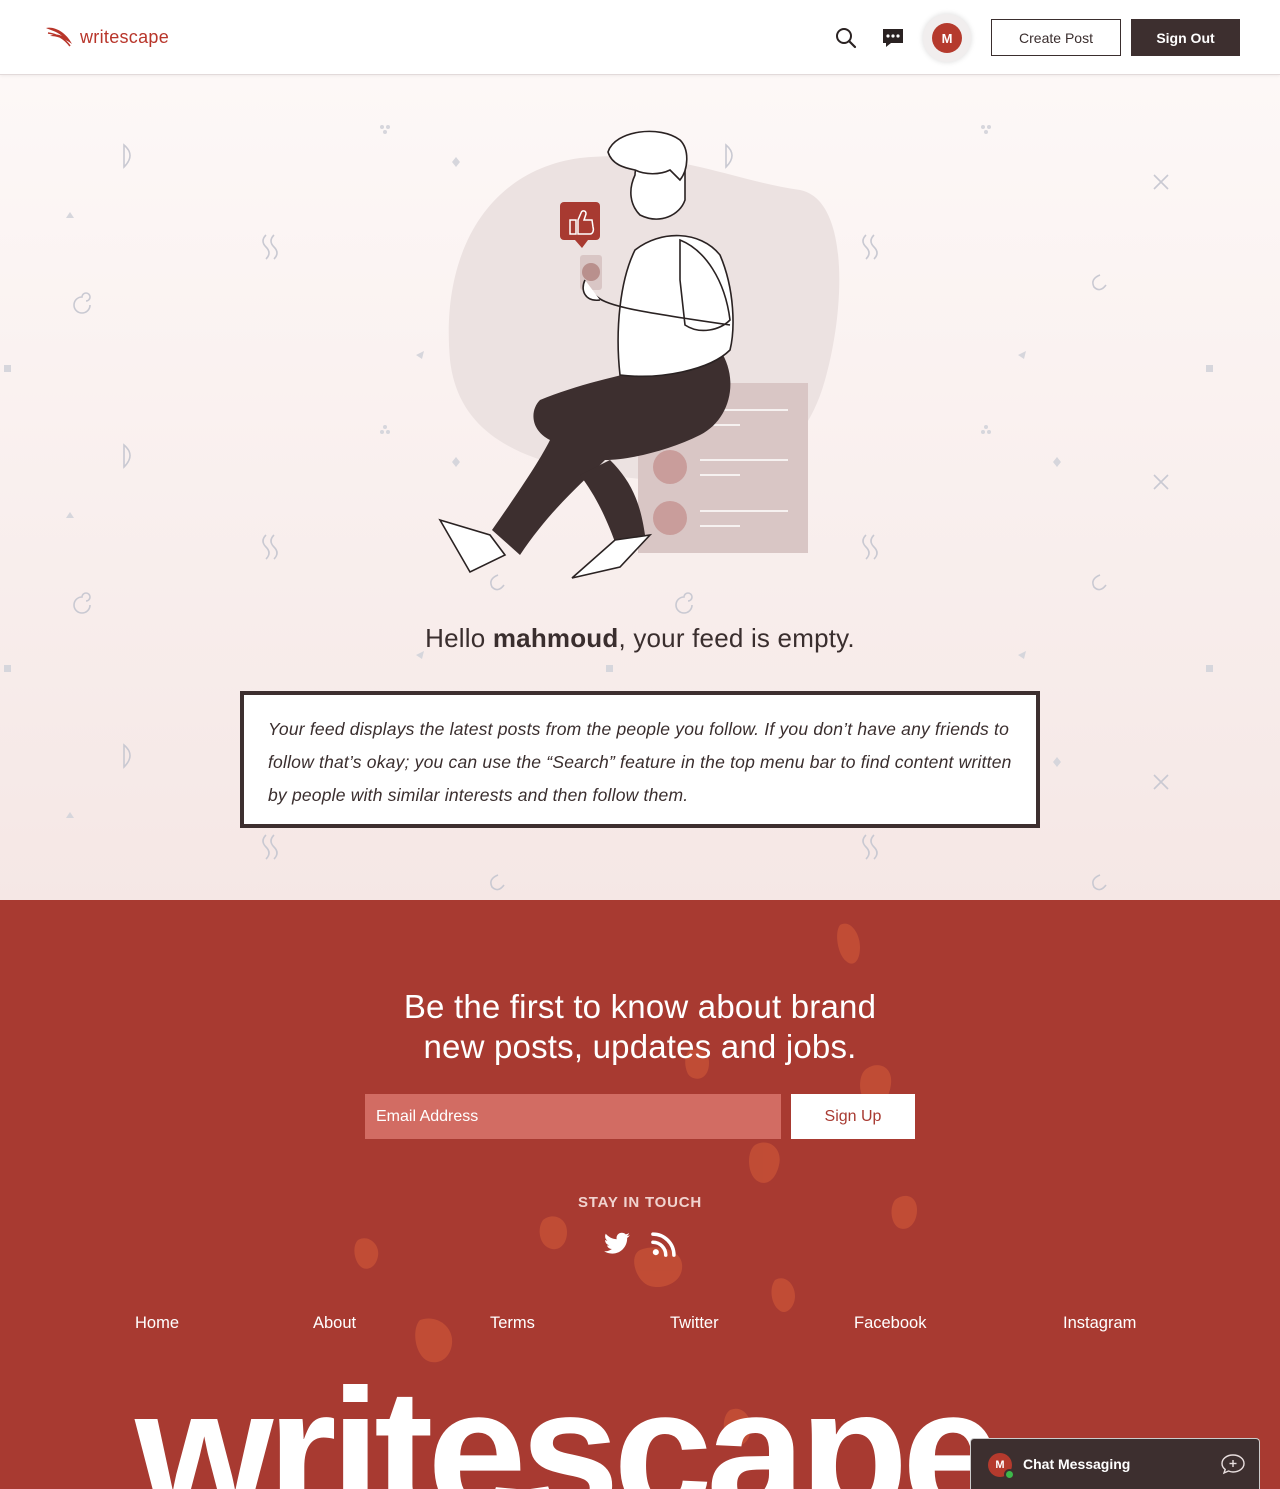 The height and width of the screenshot is (1489, 1280). What do you see at coordinates (157, 1323) in the screenshot?
I see `footer-link-home: Home` at bounding box center [157, 1323].